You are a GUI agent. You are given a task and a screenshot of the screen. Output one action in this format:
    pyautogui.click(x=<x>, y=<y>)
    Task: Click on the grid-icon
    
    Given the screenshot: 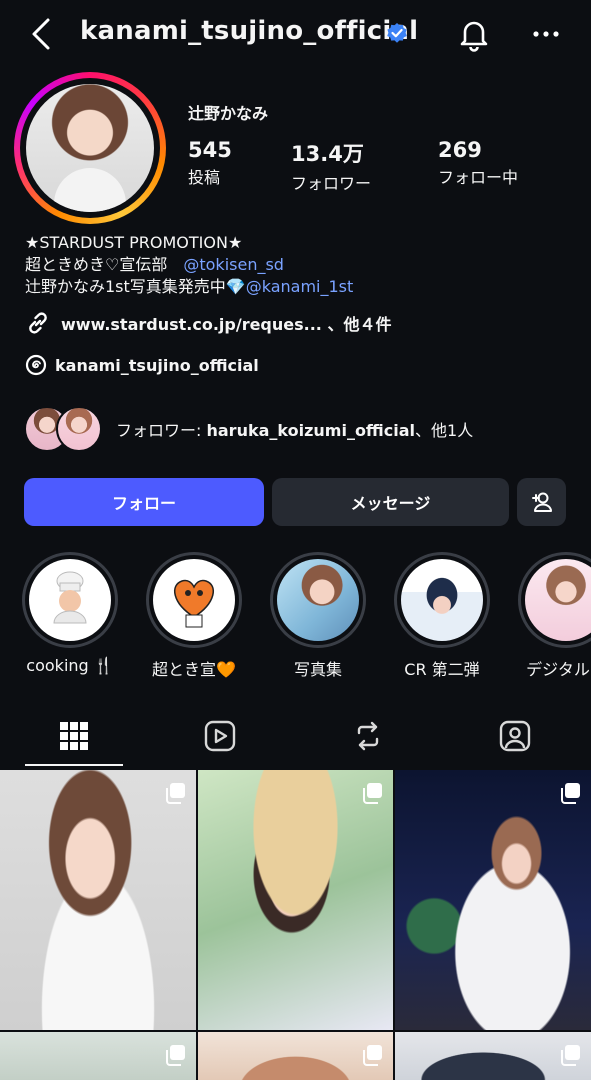 What is the action you would take?
    pyautogui.click(x=74, y=736)
    